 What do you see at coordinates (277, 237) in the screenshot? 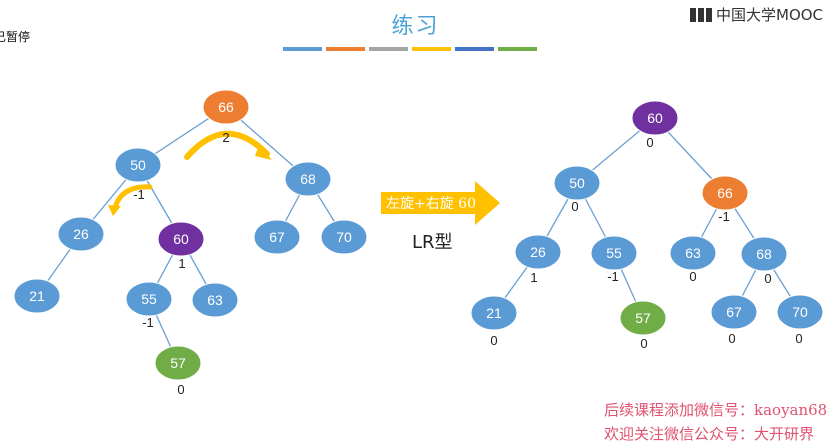
I see `left-node-label-67: 67` at bounding box center [277, 237].